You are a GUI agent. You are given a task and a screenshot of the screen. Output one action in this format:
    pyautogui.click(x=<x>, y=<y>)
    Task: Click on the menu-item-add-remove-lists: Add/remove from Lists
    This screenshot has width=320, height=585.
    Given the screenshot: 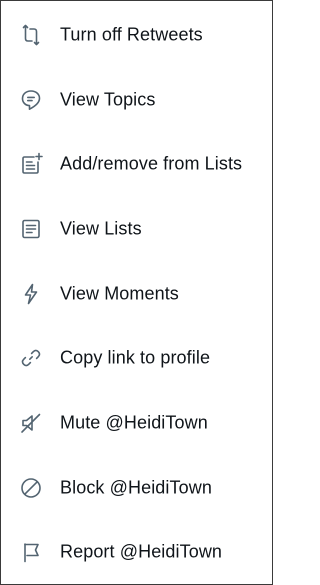 What is the action you would take?
    pyautogui.click(x=136, y=164)
    